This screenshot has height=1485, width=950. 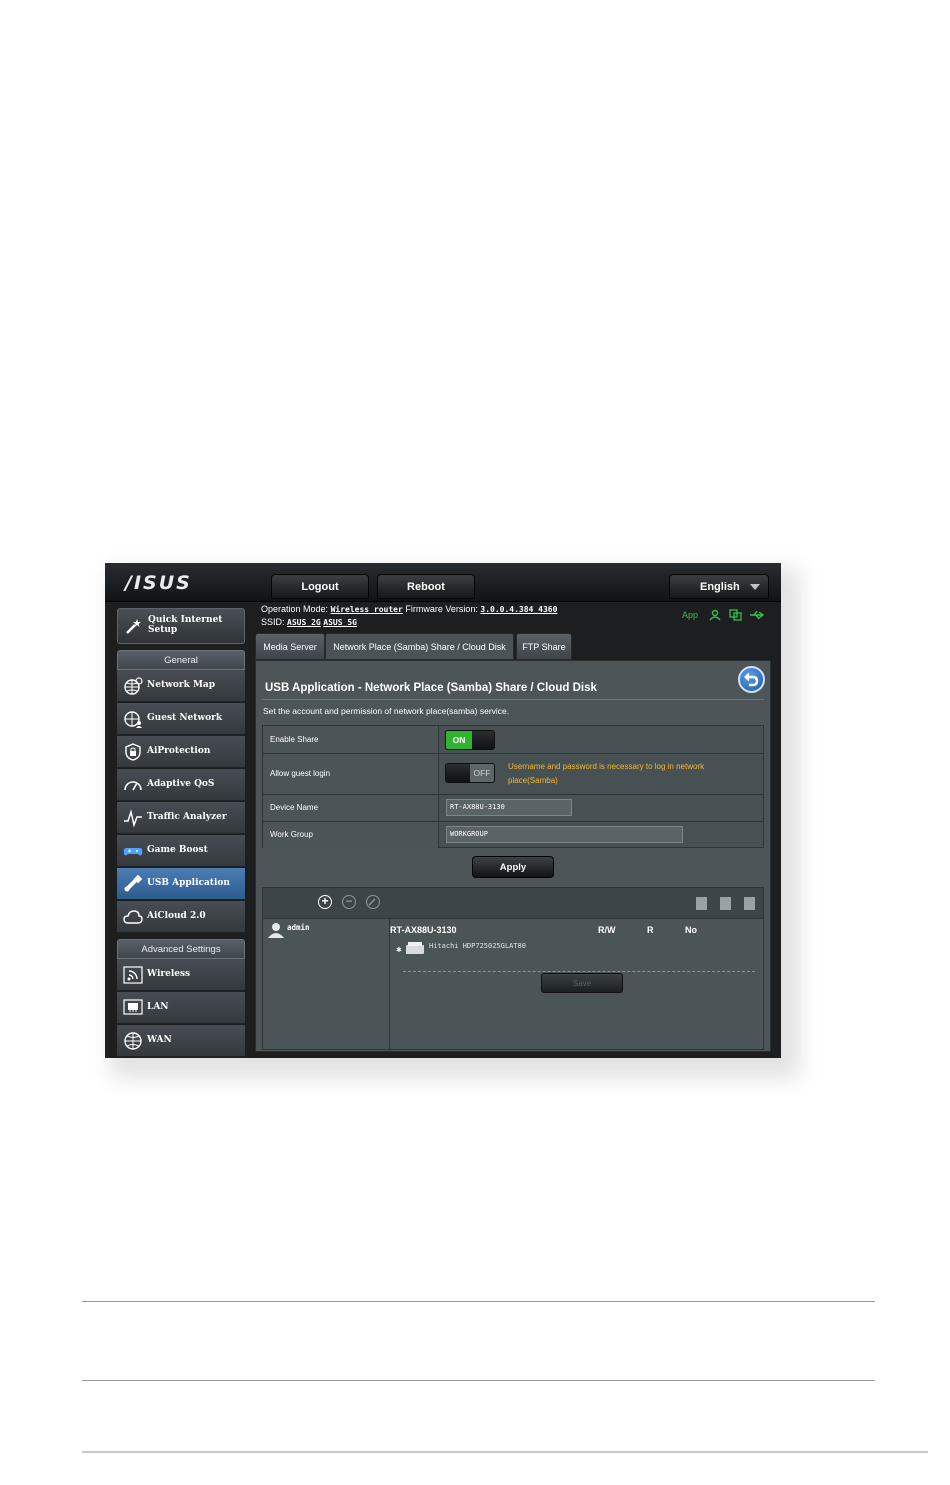 I want to click on app-link: App, so click(x=690, y=615).